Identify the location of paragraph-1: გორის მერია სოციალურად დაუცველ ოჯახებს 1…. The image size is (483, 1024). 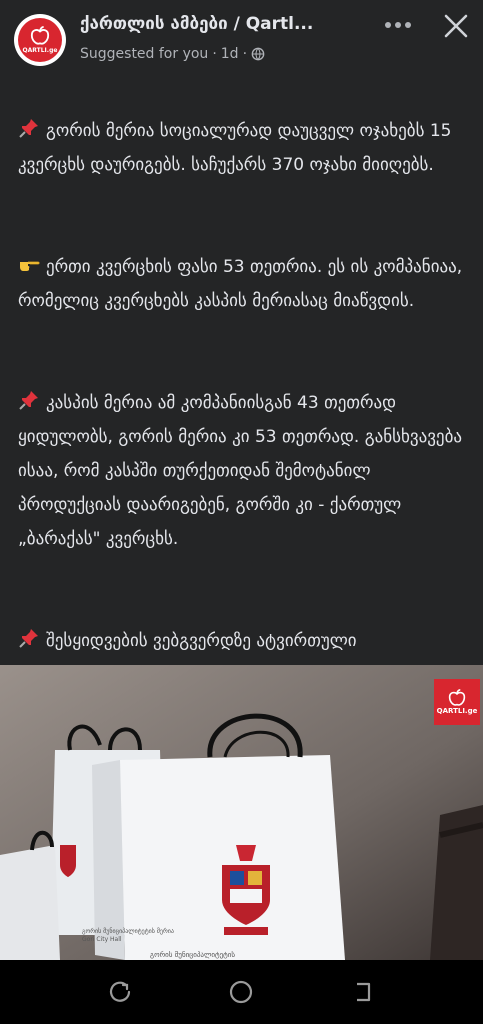
(245, 131).